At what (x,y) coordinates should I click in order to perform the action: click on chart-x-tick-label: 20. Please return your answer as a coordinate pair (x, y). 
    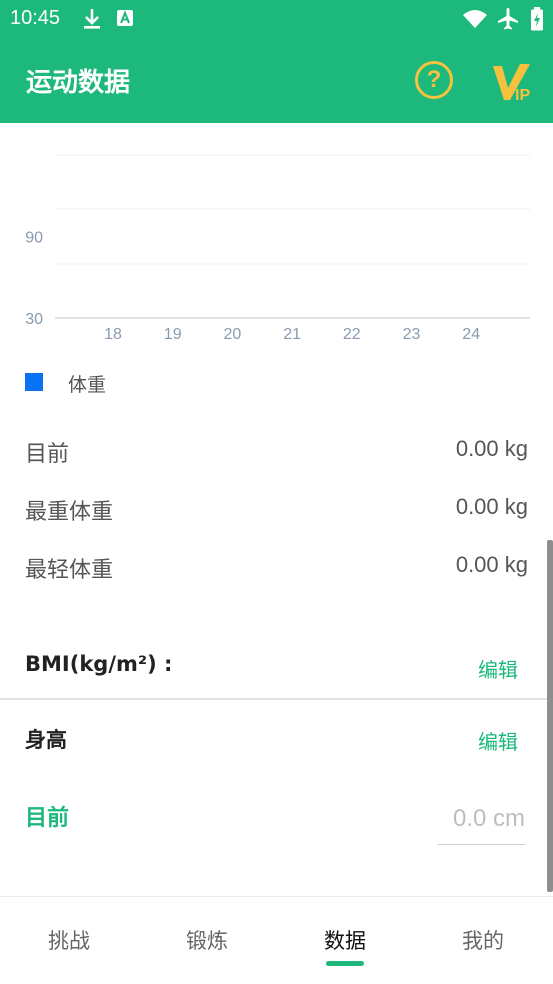
    Looking at the image, I should click on (233, 334).